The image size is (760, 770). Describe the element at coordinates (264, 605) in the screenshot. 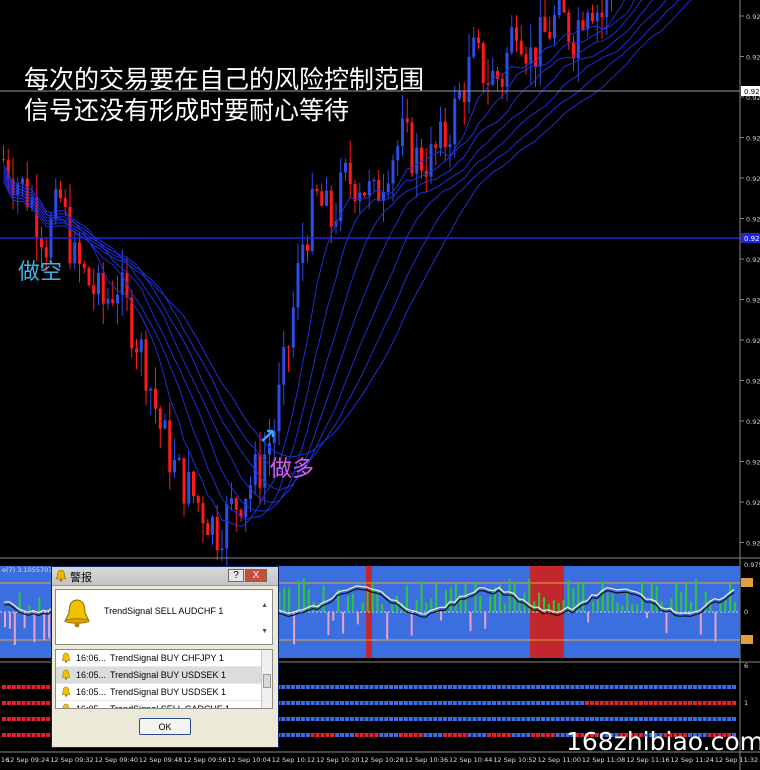

I see `scroll-up-icon: ▲` at that location.